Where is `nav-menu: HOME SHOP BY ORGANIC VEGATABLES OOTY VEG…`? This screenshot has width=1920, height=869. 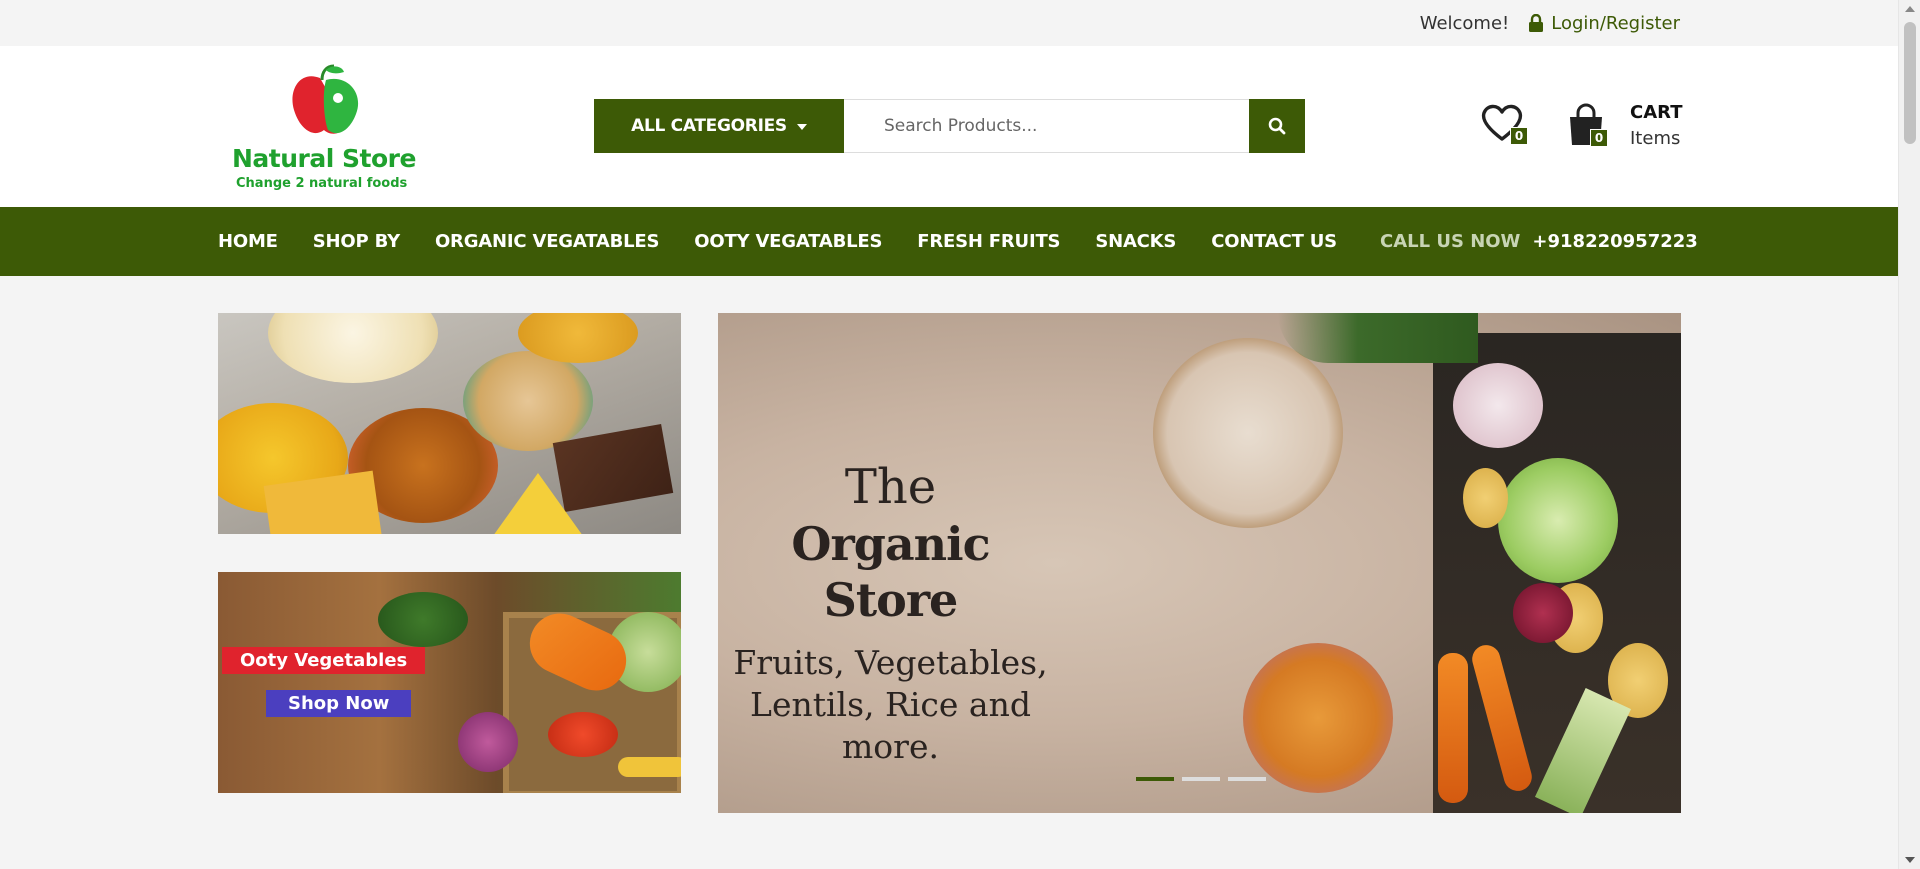 nav-menu: HOME SHOP BY ORGANIC VEGATABLES OOTY VEG… is located at coordinates (795, 241).